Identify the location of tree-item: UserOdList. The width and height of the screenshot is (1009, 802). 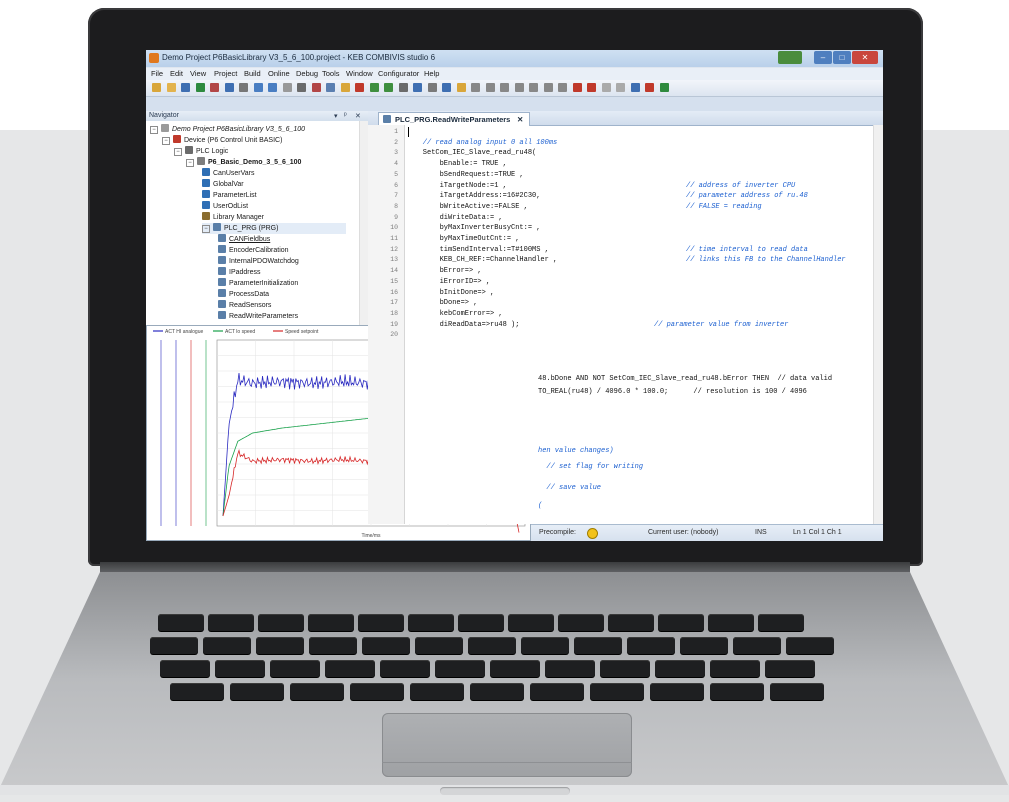
(225, 206).